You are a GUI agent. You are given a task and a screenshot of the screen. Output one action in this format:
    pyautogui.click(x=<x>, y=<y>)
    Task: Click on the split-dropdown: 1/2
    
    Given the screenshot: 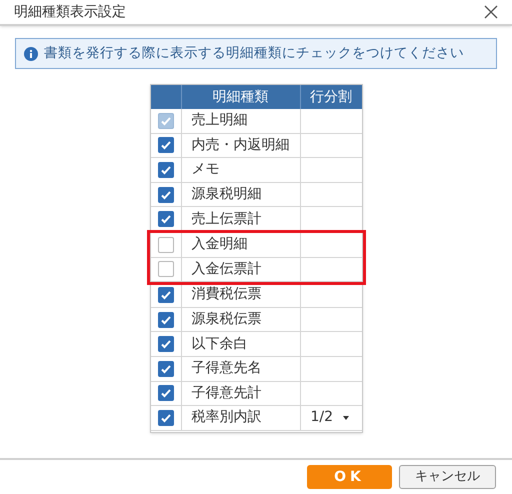 What is the action you would take?
    pyautogui.click(x=330, y=417)
    